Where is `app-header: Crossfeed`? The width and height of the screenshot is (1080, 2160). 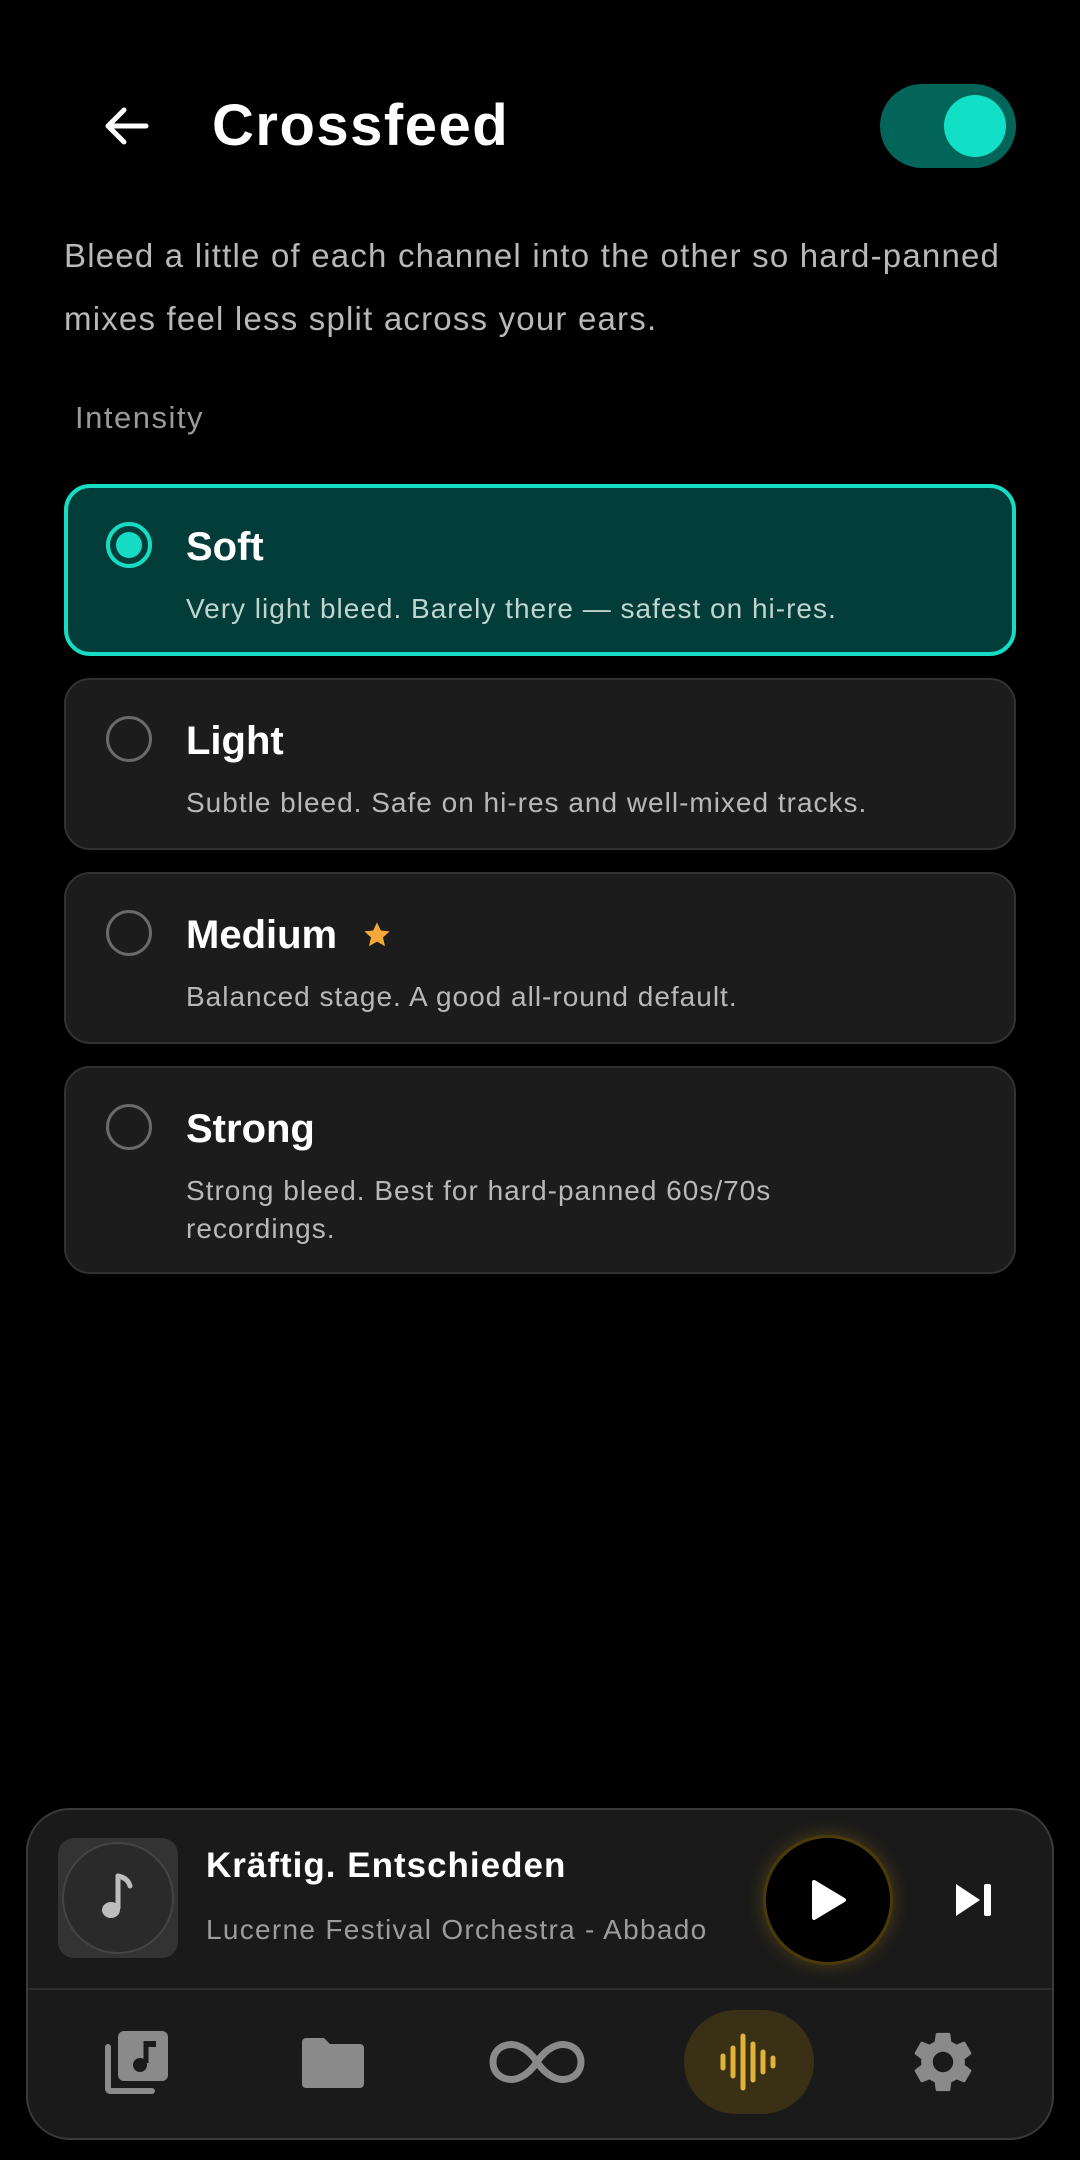 app-header: Crossfeed is located at coordinates (540, 126).